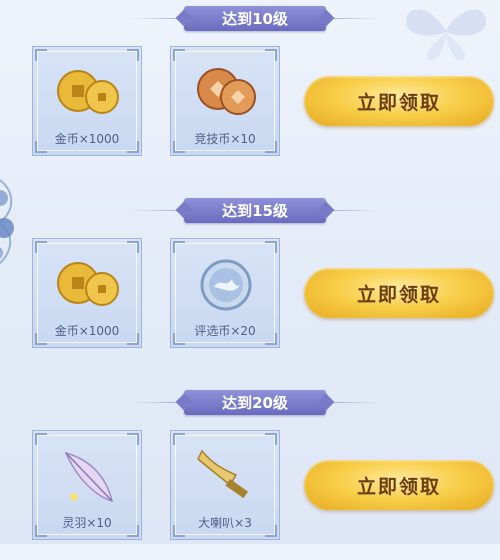  I want to click on arena-coins-icon, so click(226, 91).